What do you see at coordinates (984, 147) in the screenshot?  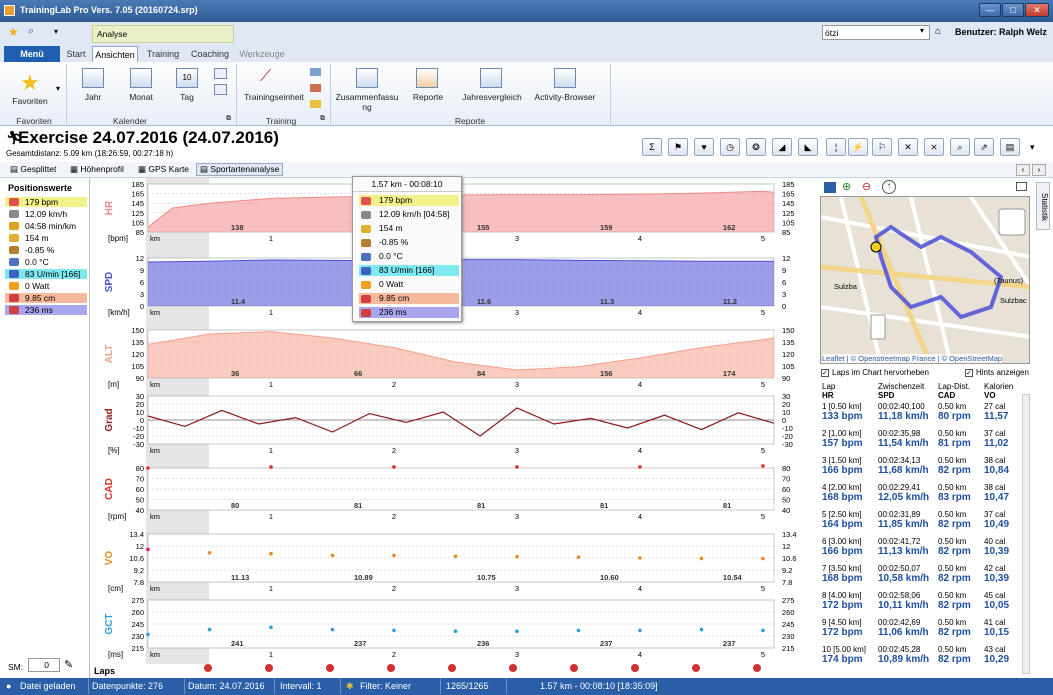 I see `chart-icon: ⇗` at bounding box center [984, 147].